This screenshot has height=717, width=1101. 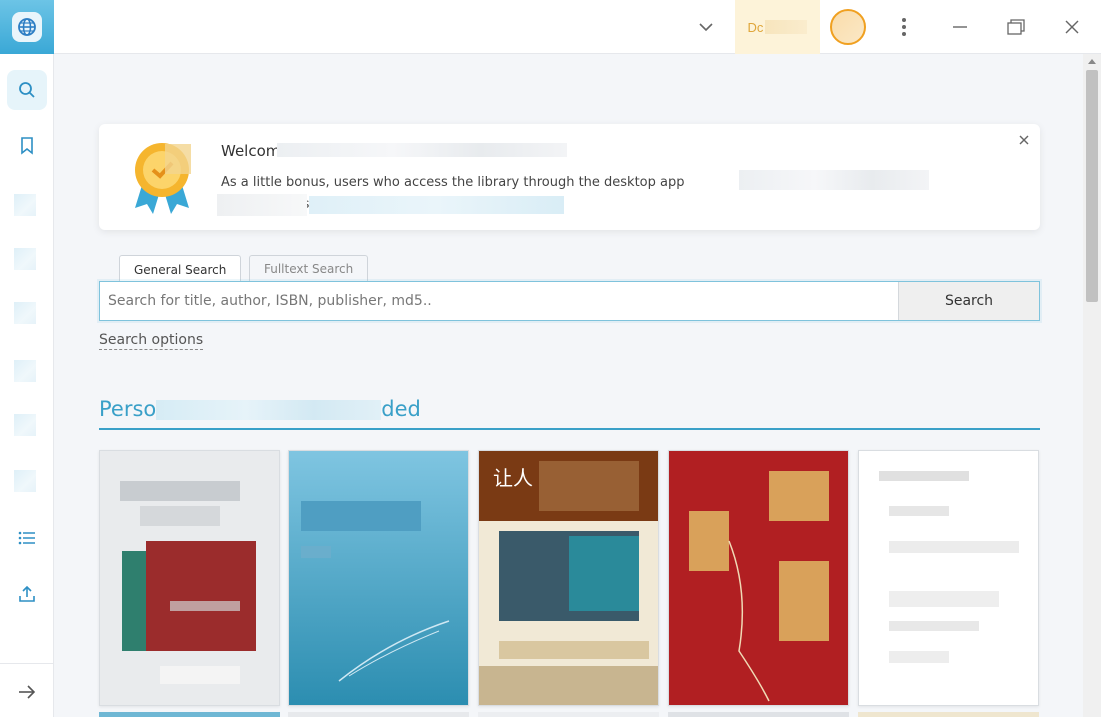 What do you see at coordinates (568, 578) in the screenshot?
I see `book-card: 让人` at bounding box center [568, 578].